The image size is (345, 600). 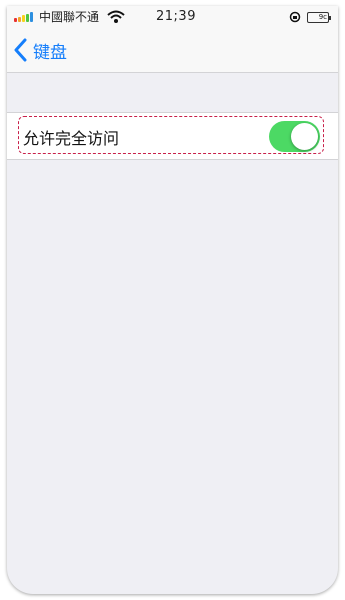 What do you see at coordinates (304, 136) in the screenshot?
I see `toggle-knob` at bounding box center [304, 136].